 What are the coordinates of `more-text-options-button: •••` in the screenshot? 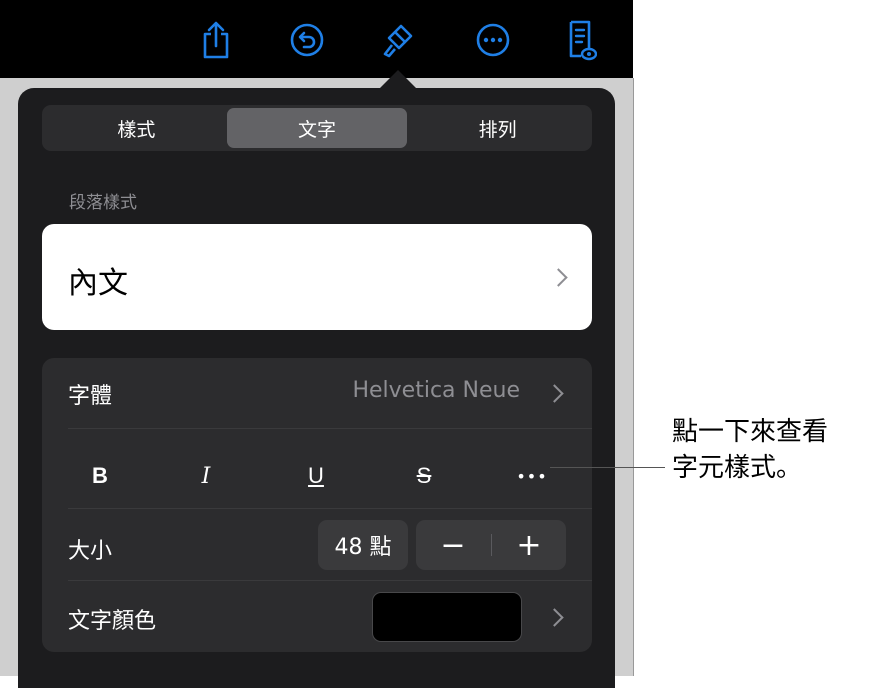 It's located at (532, 476).